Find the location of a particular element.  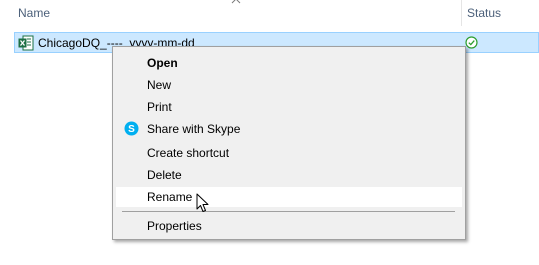

menu-item-label: Delete is located at coordinates (164, 175).